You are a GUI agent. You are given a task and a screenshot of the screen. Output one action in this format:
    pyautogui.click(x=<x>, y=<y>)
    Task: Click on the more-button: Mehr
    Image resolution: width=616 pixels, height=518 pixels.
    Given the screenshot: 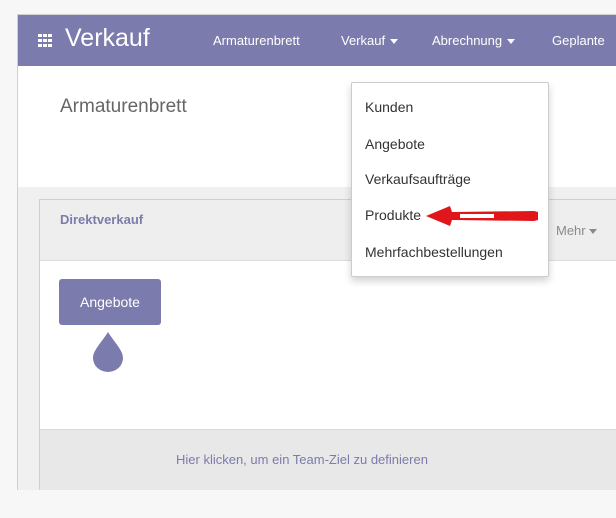 What is the action you would take?
    pyautogui.click(x=576, y=230)
    